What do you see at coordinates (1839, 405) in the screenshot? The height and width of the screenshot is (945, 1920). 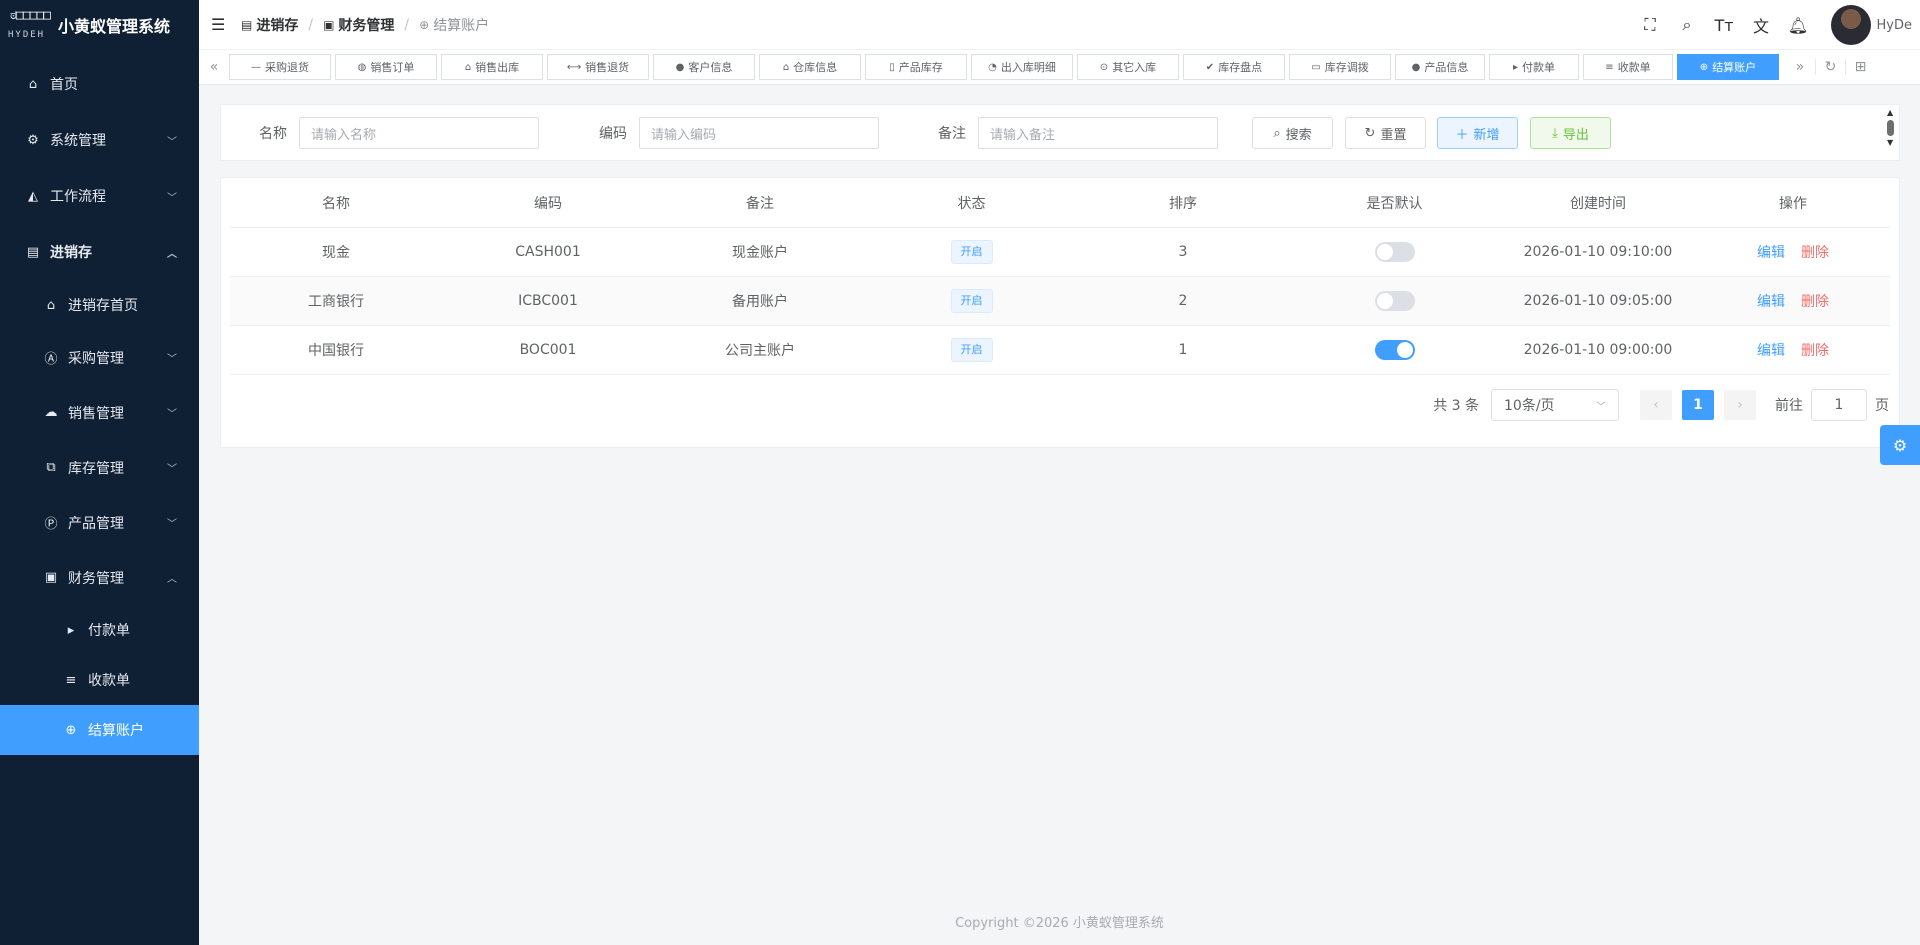 I see `goto-input: 1` at bounding box center [1839, 405].